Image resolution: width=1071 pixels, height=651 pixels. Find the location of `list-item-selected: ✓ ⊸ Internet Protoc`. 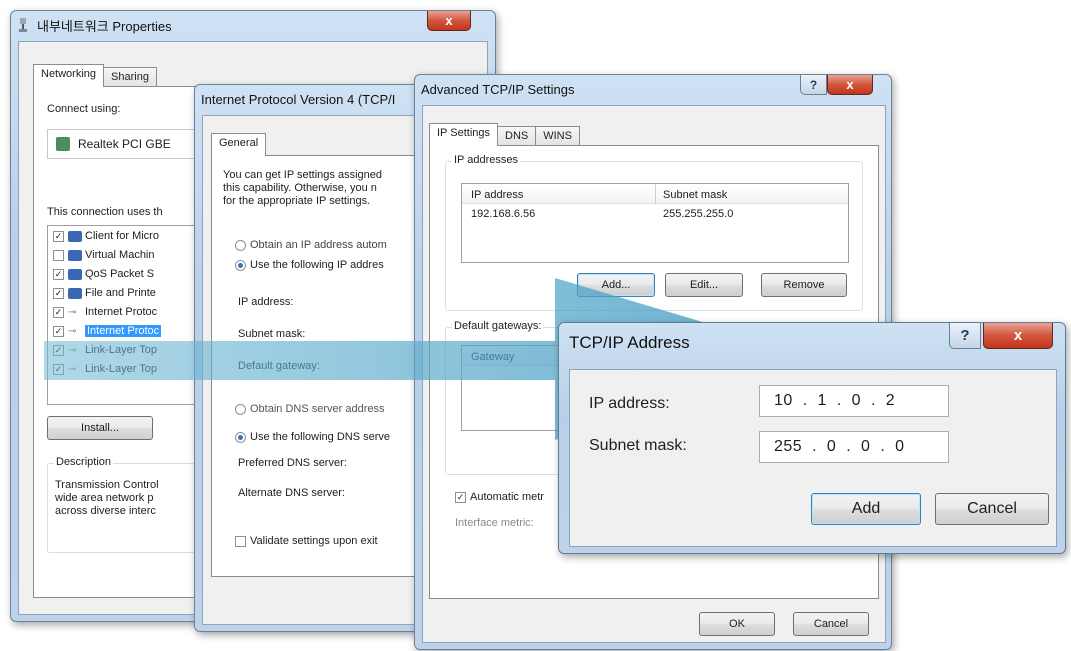

list-item-selected: ✓ ⊸ Internet Protoc is located at coordinates (129, 331).